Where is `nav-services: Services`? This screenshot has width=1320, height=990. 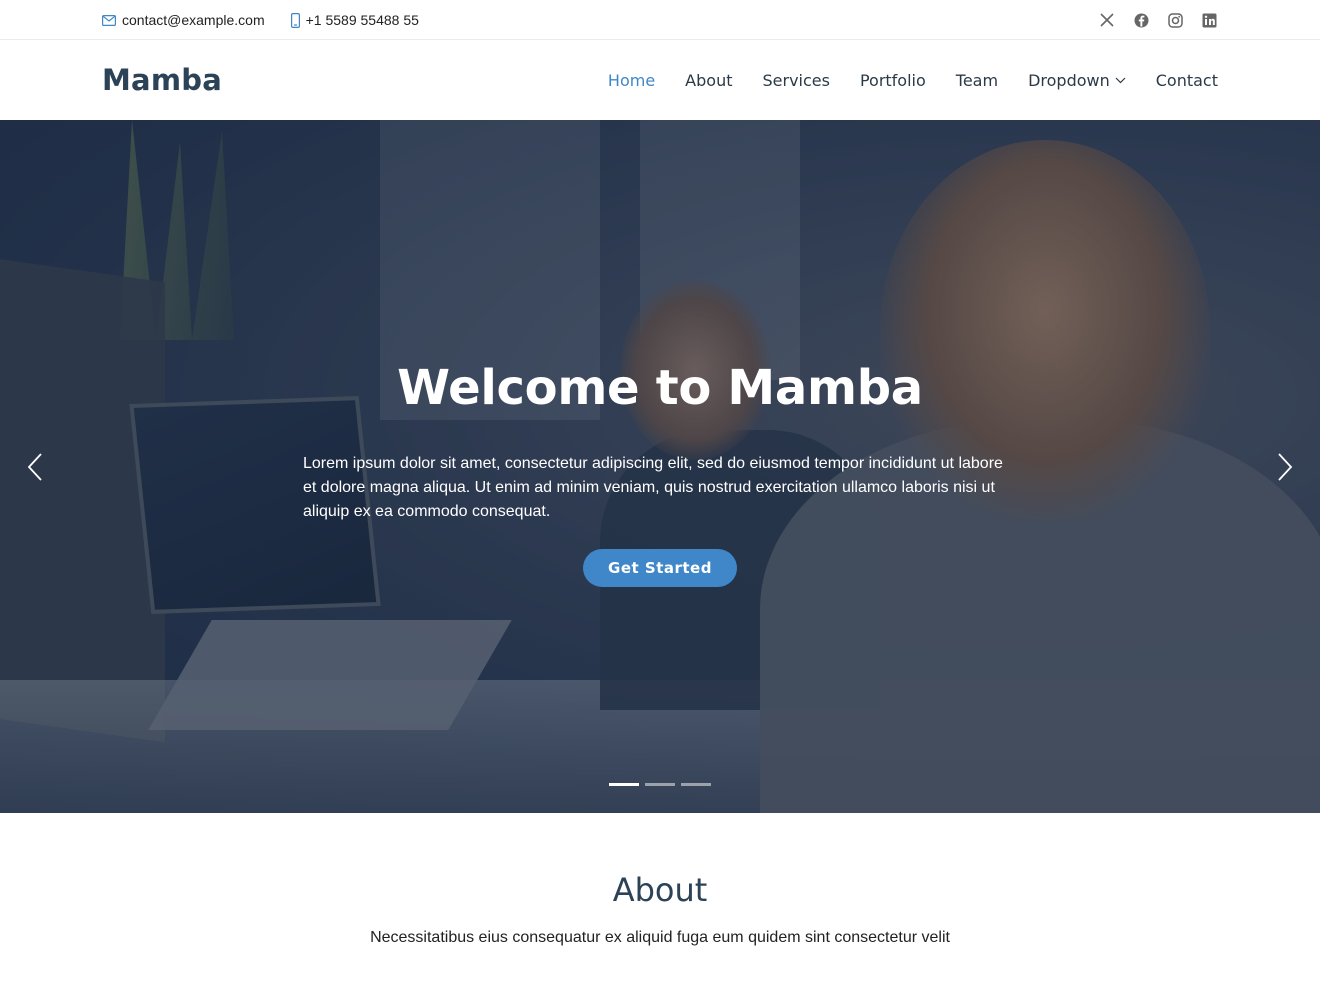 nav-services: Services is located at coordinates (795, 80).